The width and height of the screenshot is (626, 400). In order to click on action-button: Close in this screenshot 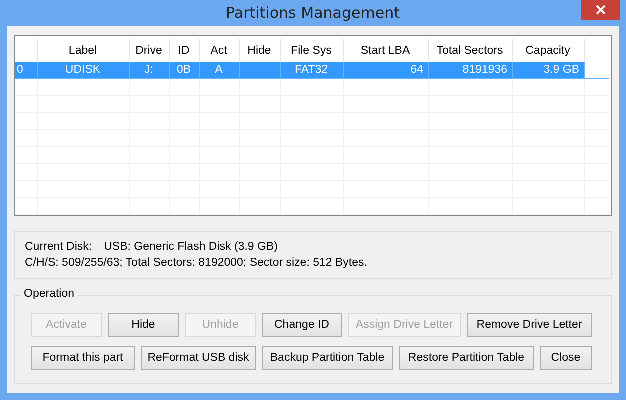, I will do `click(566, 358)`.